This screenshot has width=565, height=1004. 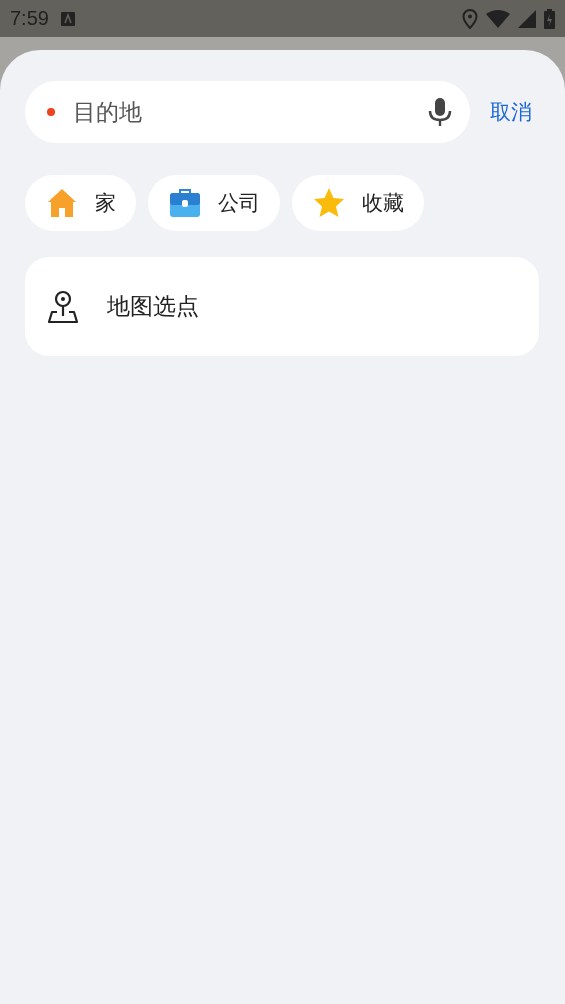 I want to click on cancel-button: 取消, so click(x=511, y=112).